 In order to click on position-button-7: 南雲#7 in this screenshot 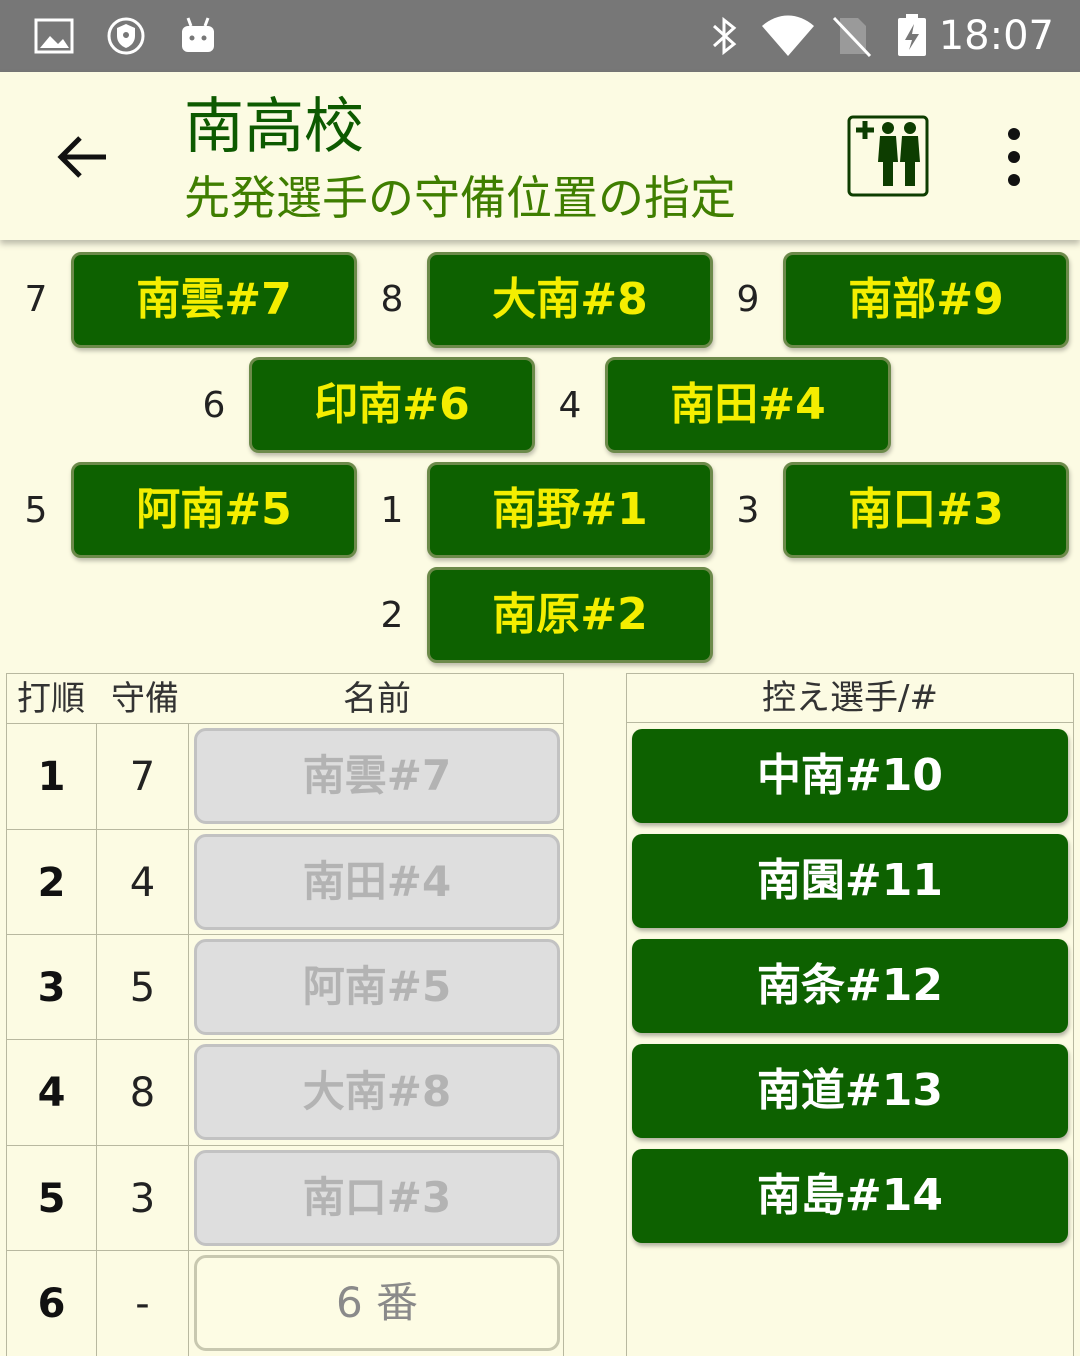, I will do `click(214, 300)`.